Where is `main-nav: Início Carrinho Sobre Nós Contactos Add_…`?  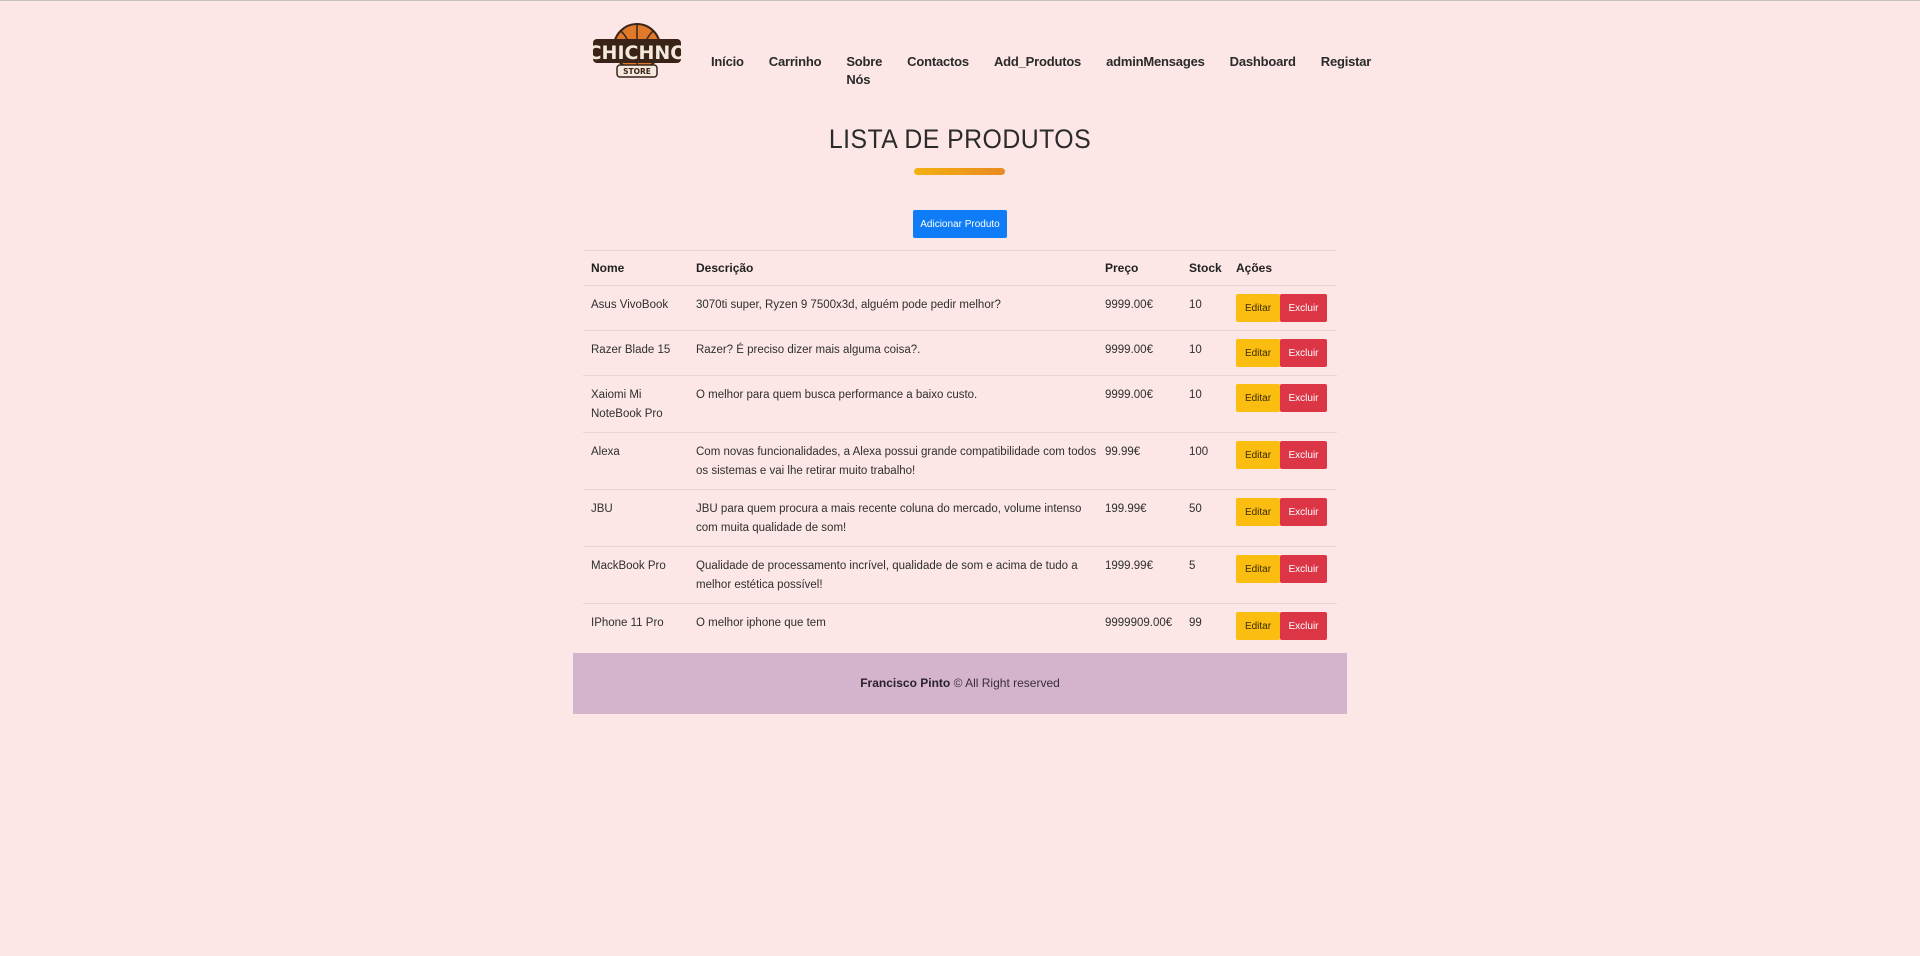
main-nav: Início Carrinho Sobre Nós Contactos Add_… is located at coordinates (1053, 71).